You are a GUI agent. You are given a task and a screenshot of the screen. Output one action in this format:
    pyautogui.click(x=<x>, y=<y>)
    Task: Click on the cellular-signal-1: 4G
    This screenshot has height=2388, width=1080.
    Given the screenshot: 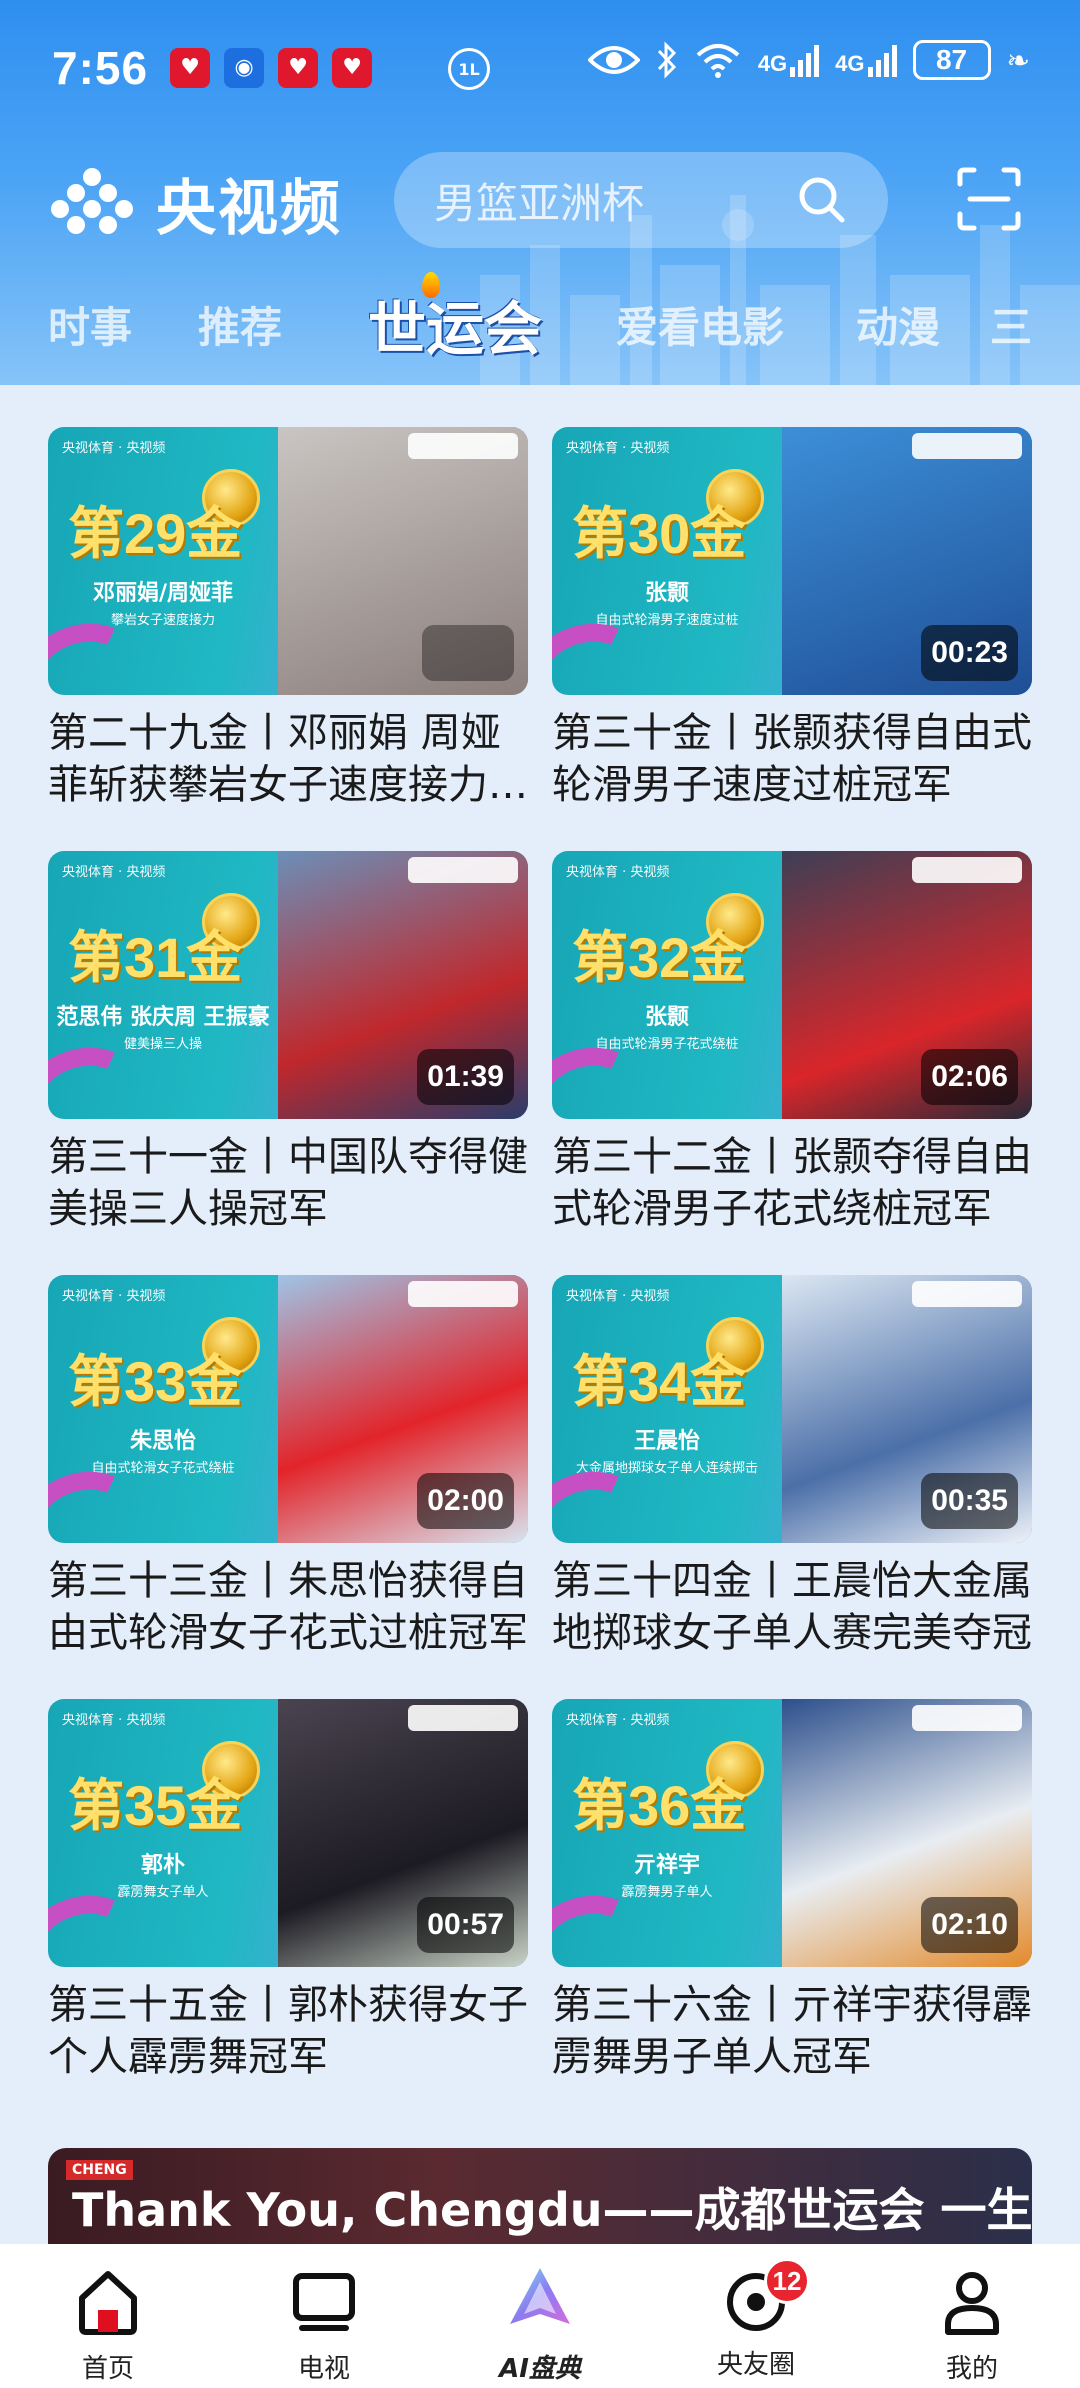 What is the action you would take?
    pyautogui.click(x=788, y=60)
    